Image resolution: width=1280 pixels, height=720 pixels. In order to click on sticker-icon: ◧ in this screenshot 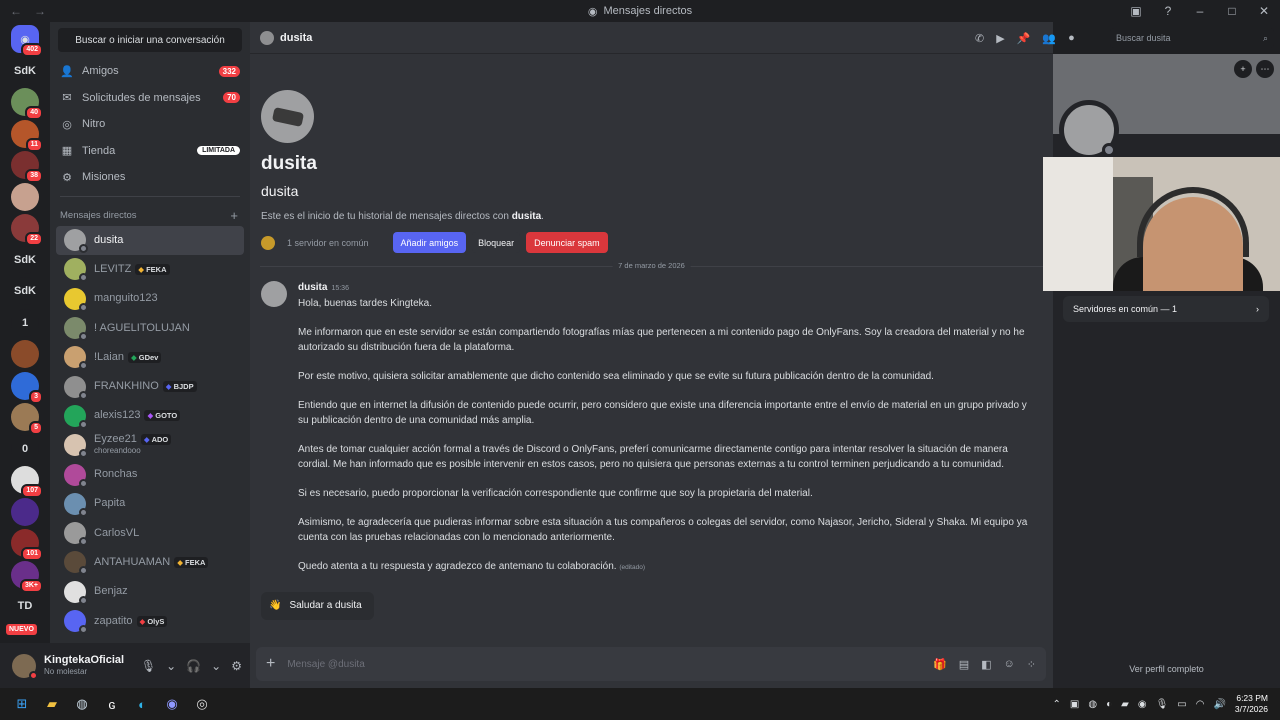, I will do `click(986, 664)`.